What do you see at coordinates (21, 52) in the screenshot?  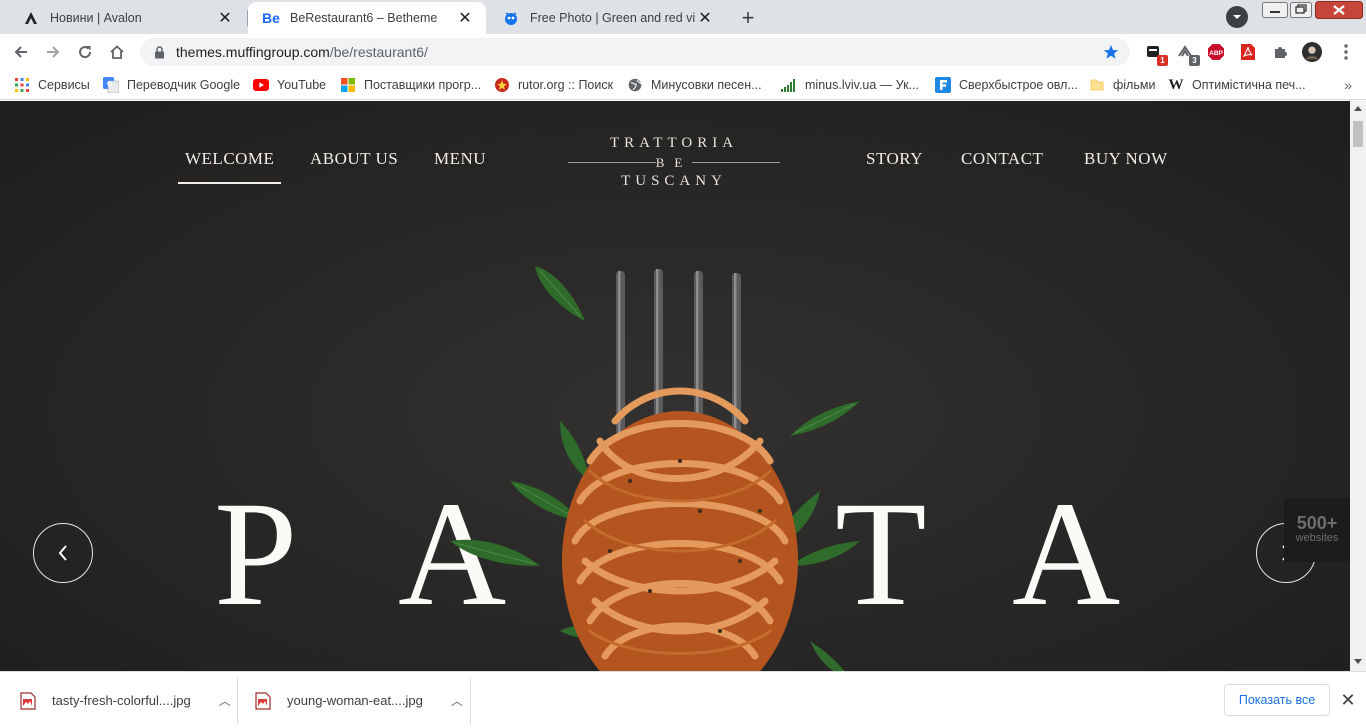 I see `back-button` at bounding box center [21, 52].